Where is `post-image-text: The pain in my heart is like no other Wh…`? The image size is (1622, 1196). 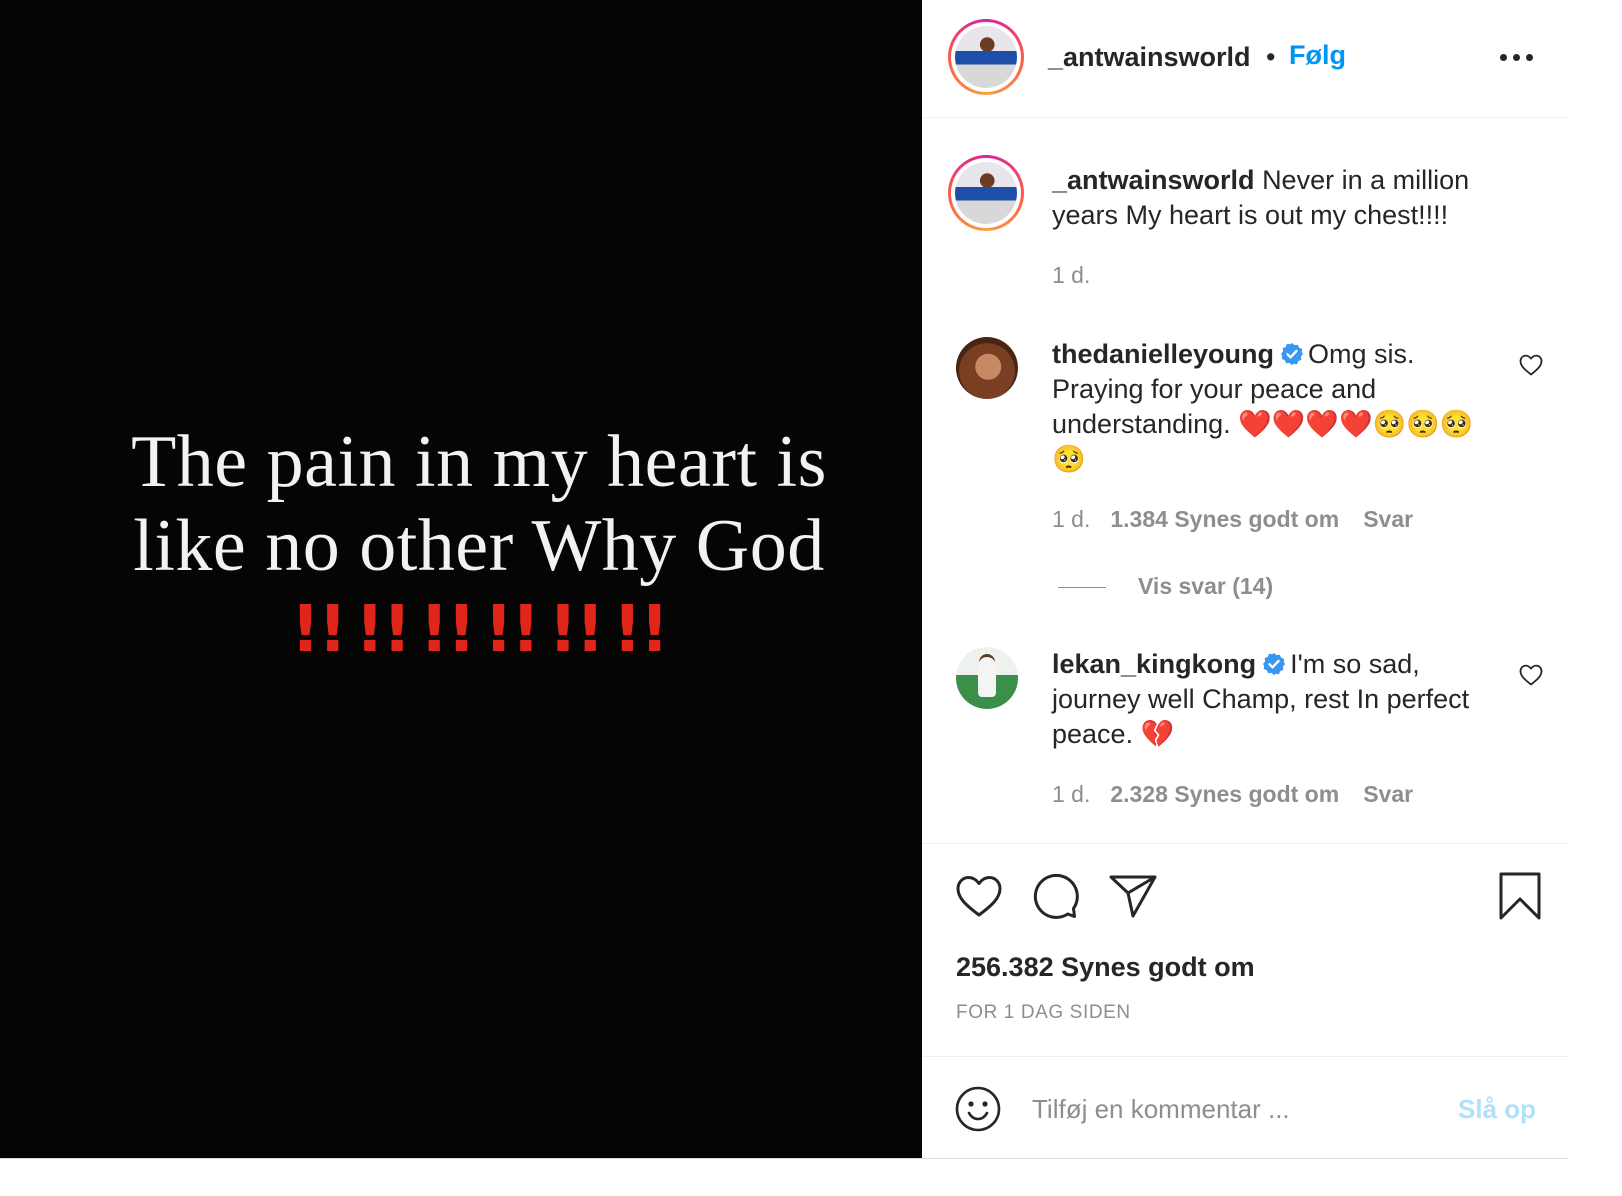
post-image-text: The pain in my heart is like no other Wh… is located at coordinates (479, 504).